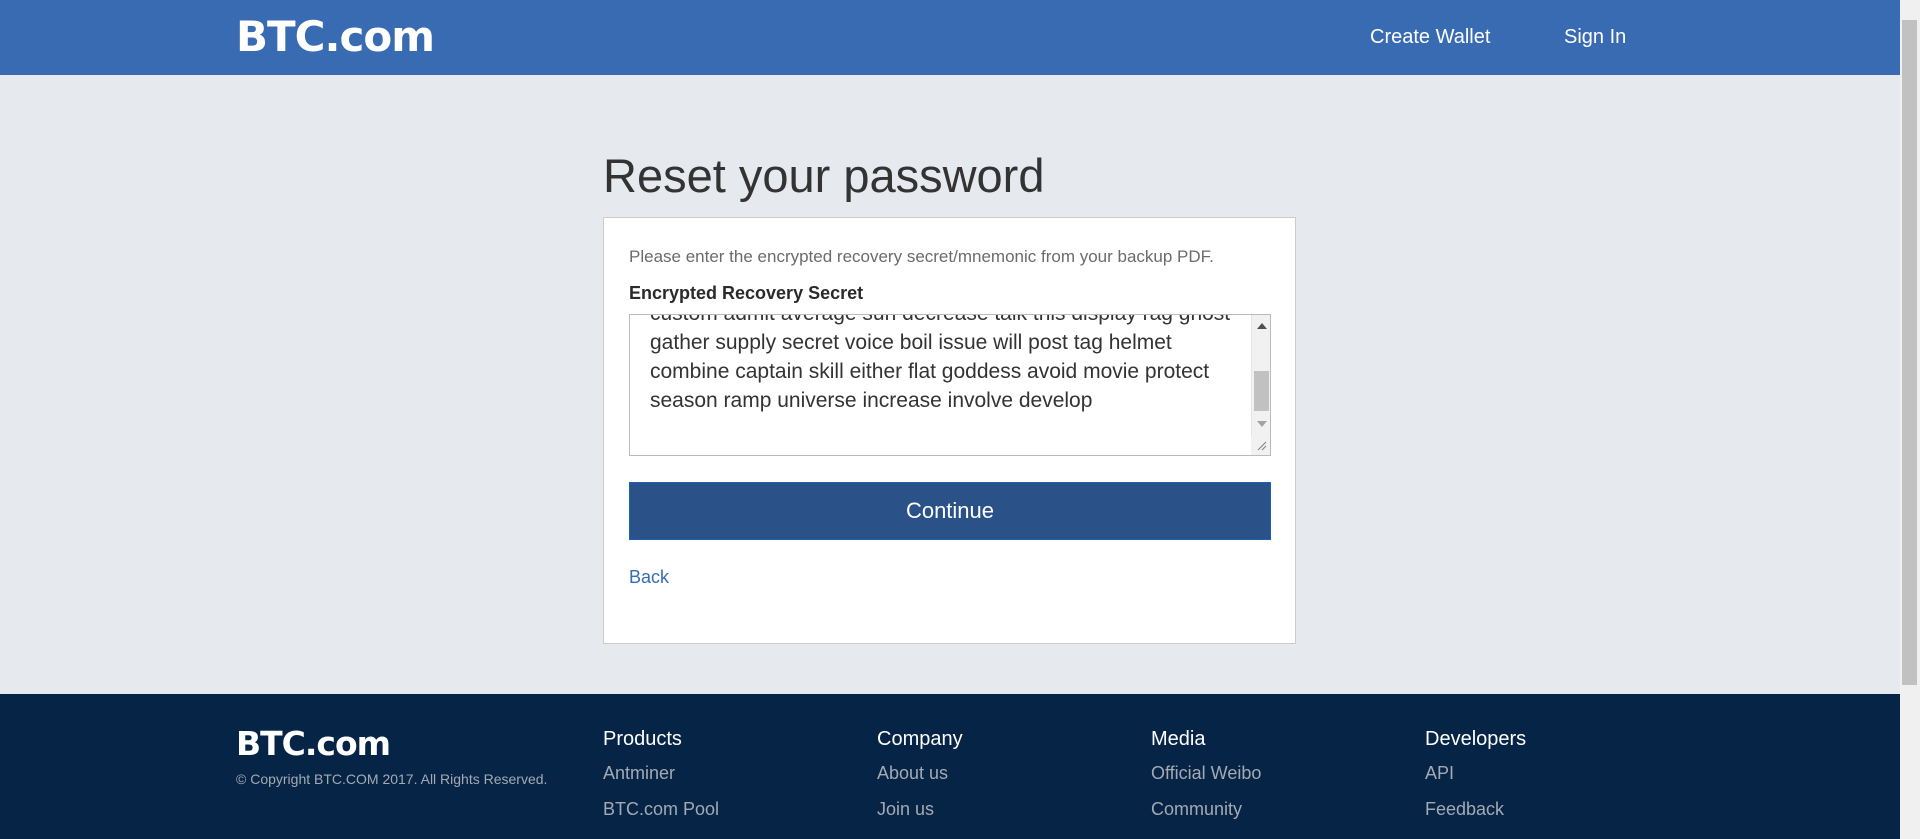  What do you see at coordinates (1178, 739) in the screenshot?
I see `footer-heading: Media` at bounding box center [1178, 739].